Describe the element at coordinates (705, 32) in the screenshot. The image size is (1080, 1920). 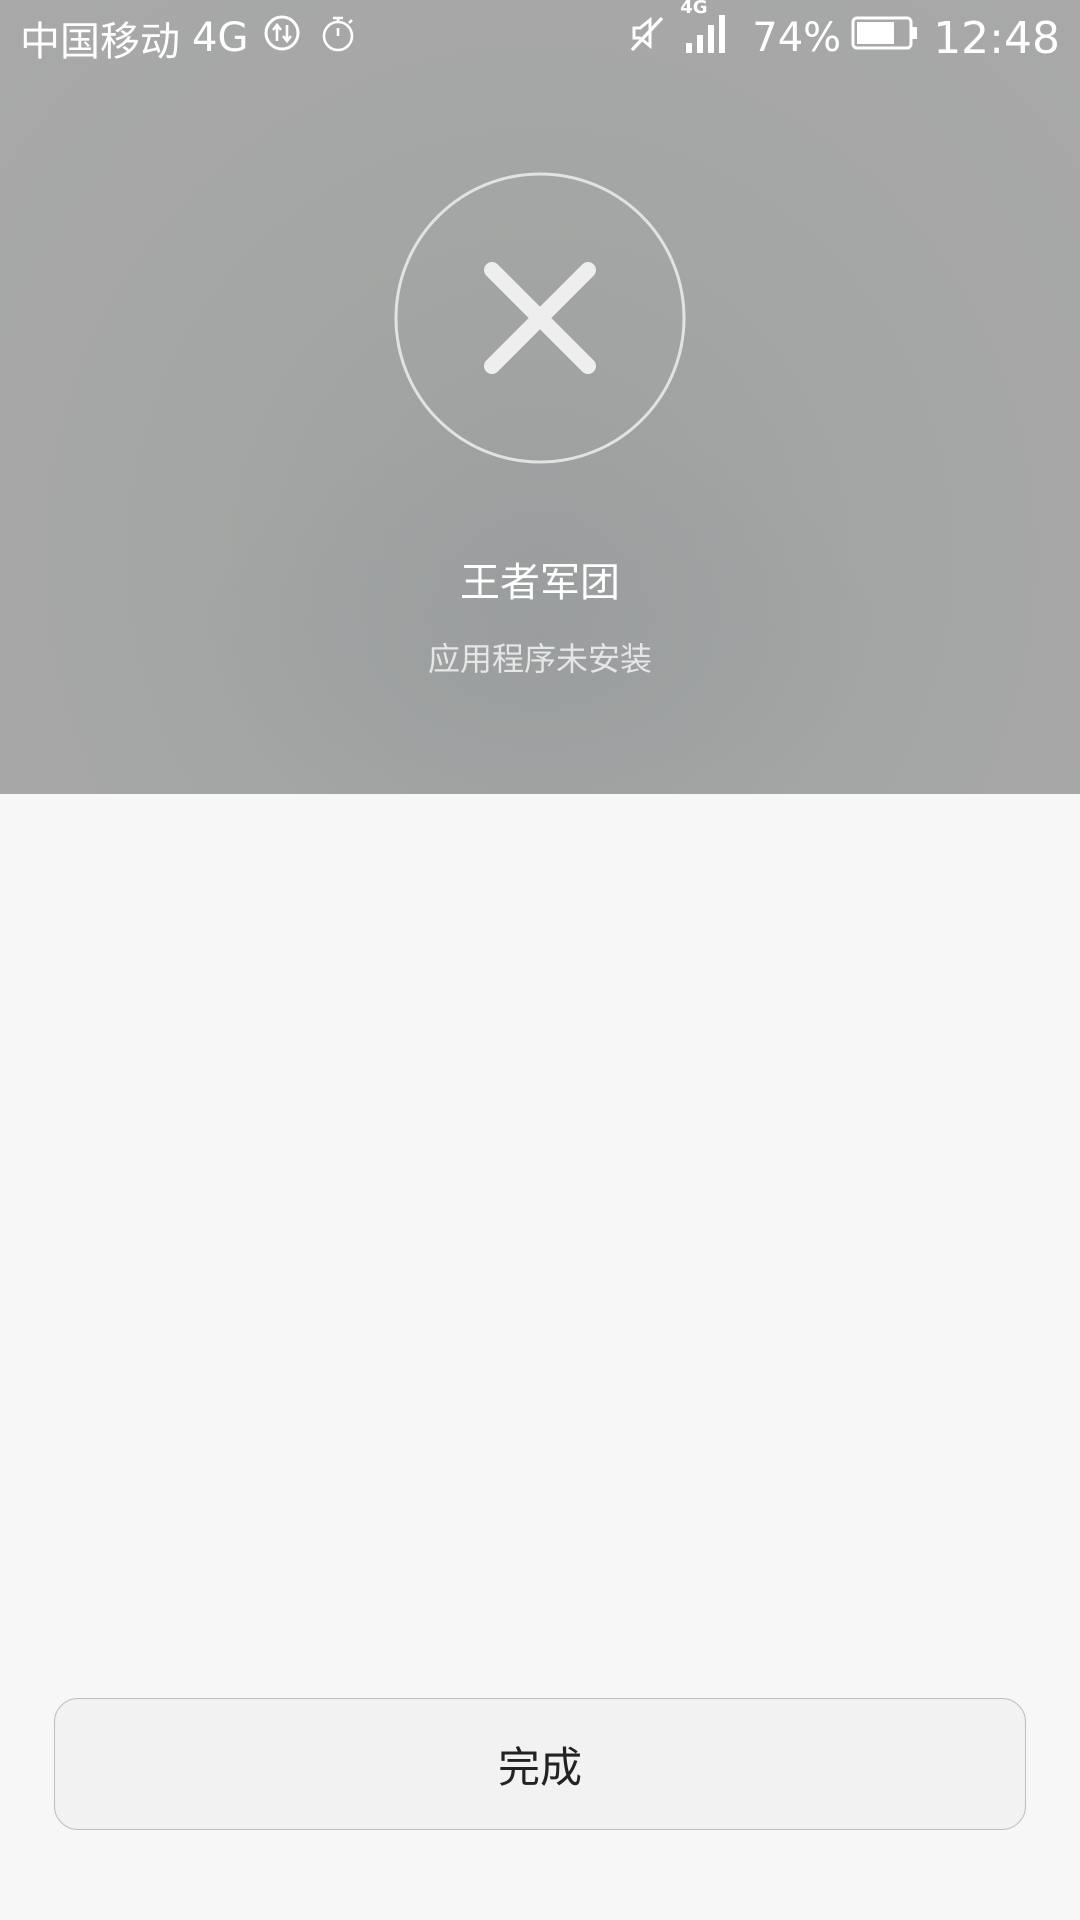
I see `signal-icon: 4G` at that location.